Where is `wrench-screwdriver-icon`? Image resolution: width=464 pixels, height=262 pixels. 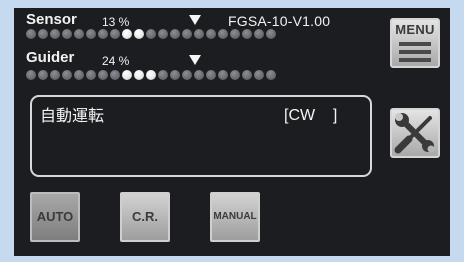
wrench-screwdriver-icon is located at coordinates (414, 133).